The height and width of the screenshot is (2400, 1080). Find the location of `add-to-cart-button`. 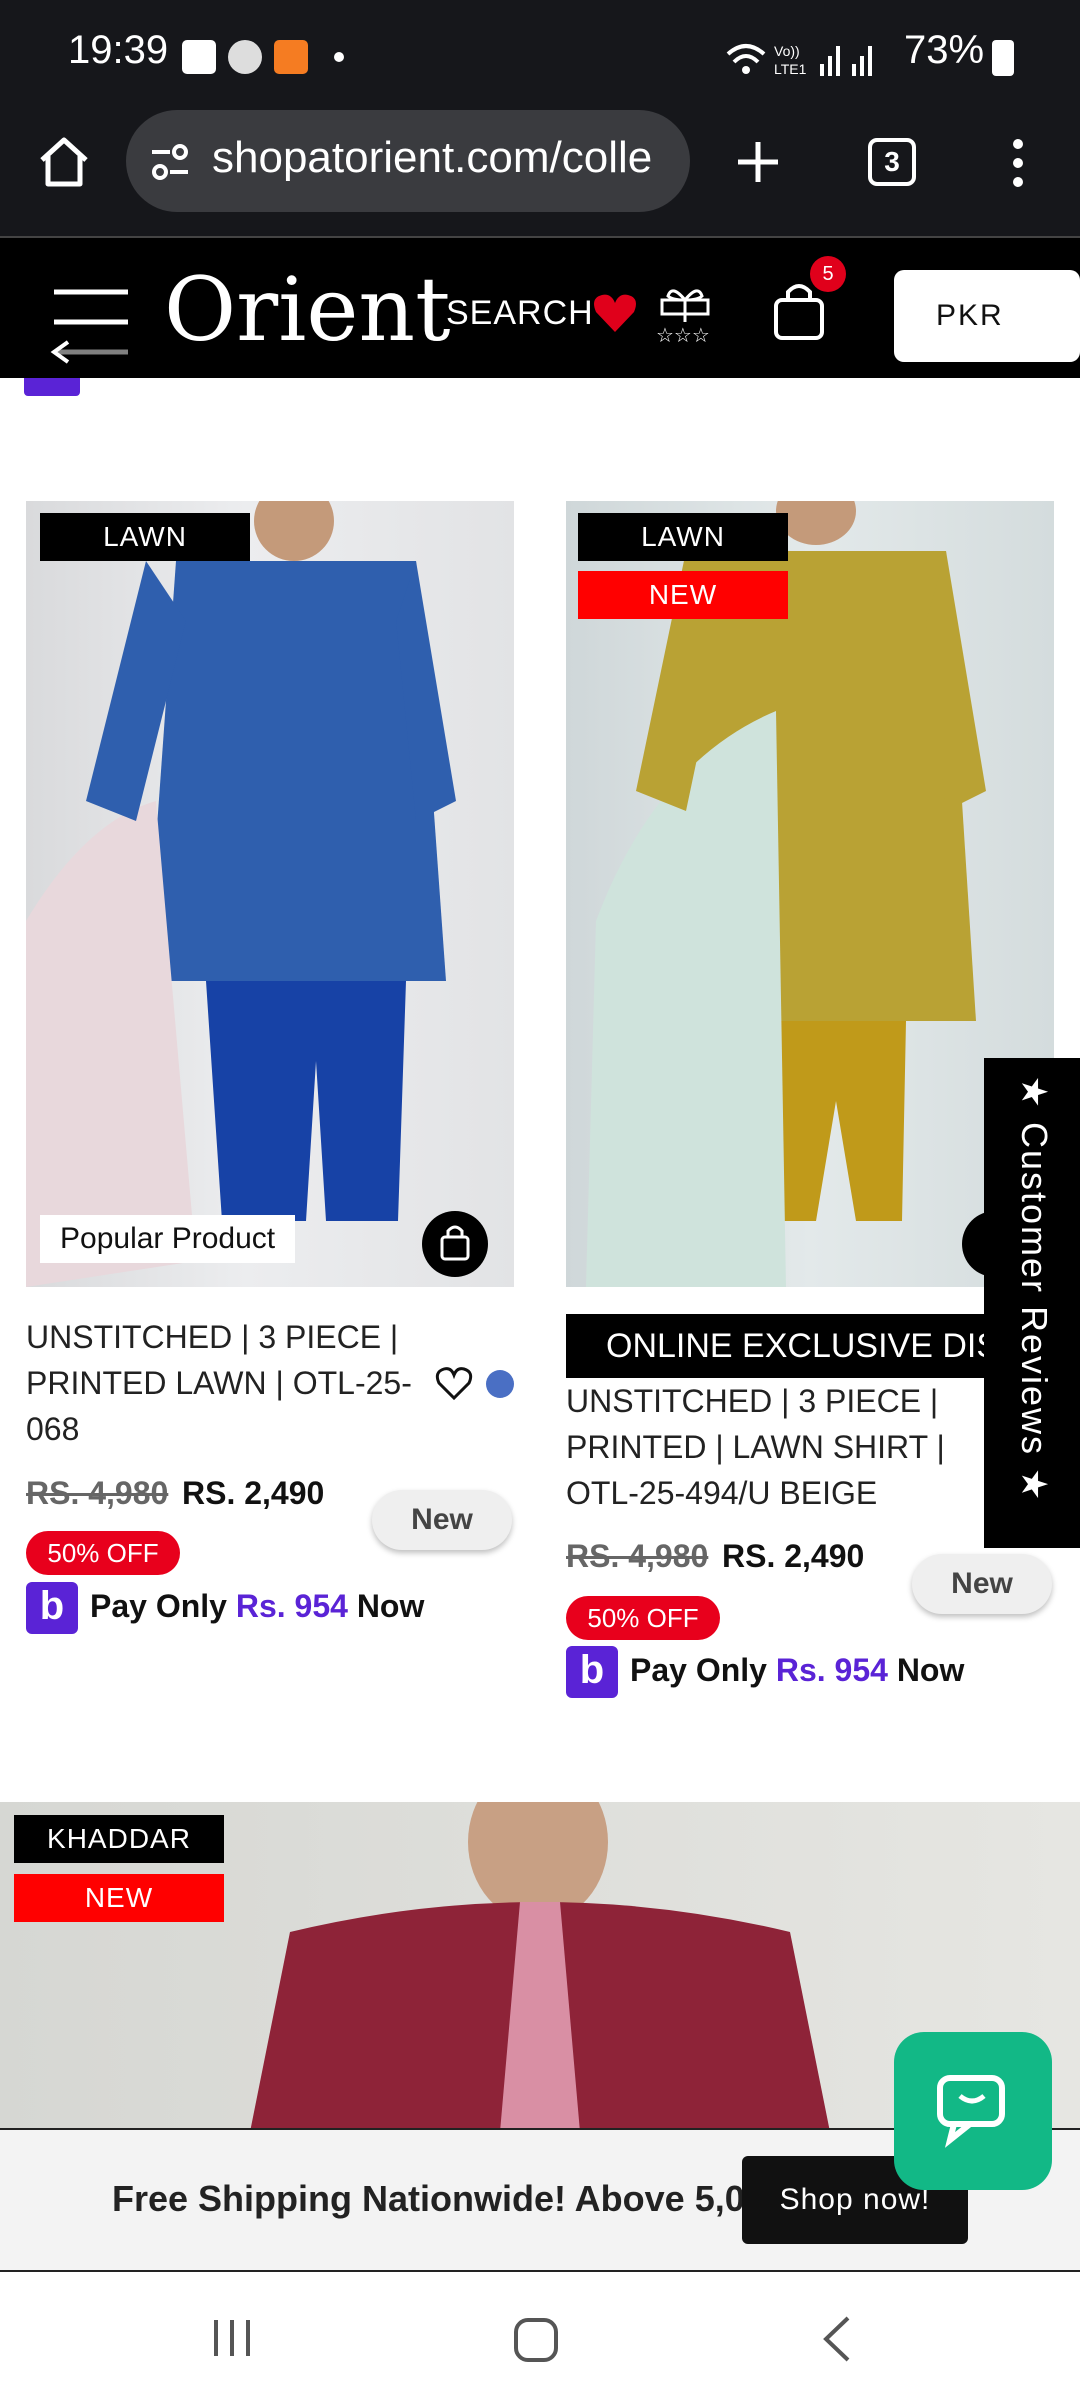

add-to-cart-button is located at coordinates (455, 1244).